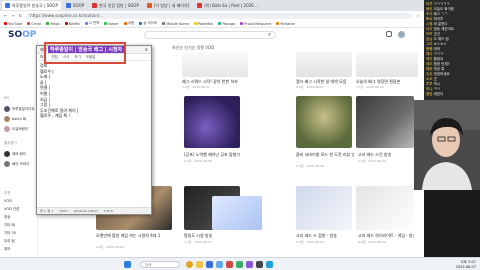 This screenshot has height=270, width=480. I want to click on chat-message: 루루 역시, so click(433, 84).